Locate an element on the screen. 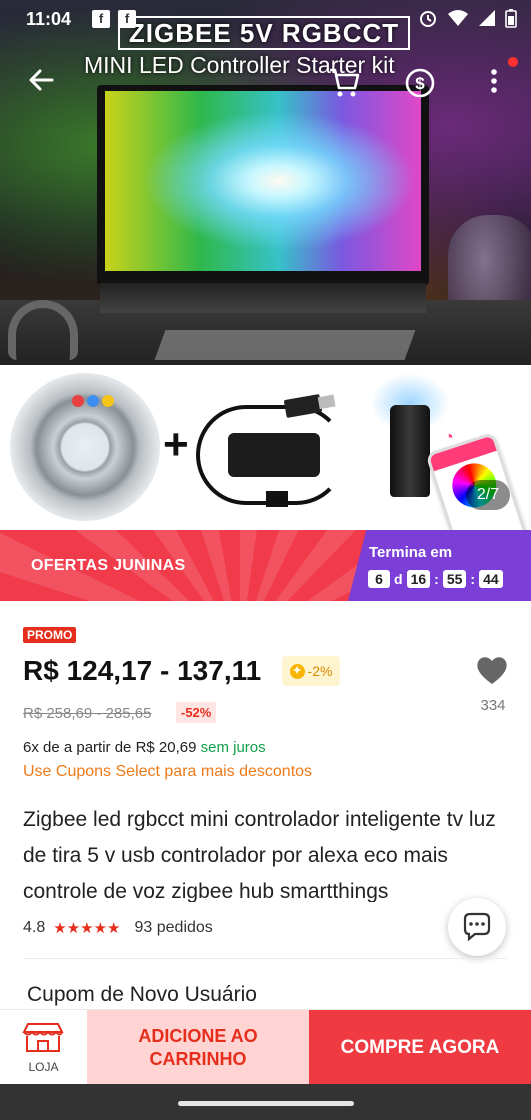 Image resolution: width=531 pixels, height=1120 pixels. alarm-icon is located at coordinates (428, 20).